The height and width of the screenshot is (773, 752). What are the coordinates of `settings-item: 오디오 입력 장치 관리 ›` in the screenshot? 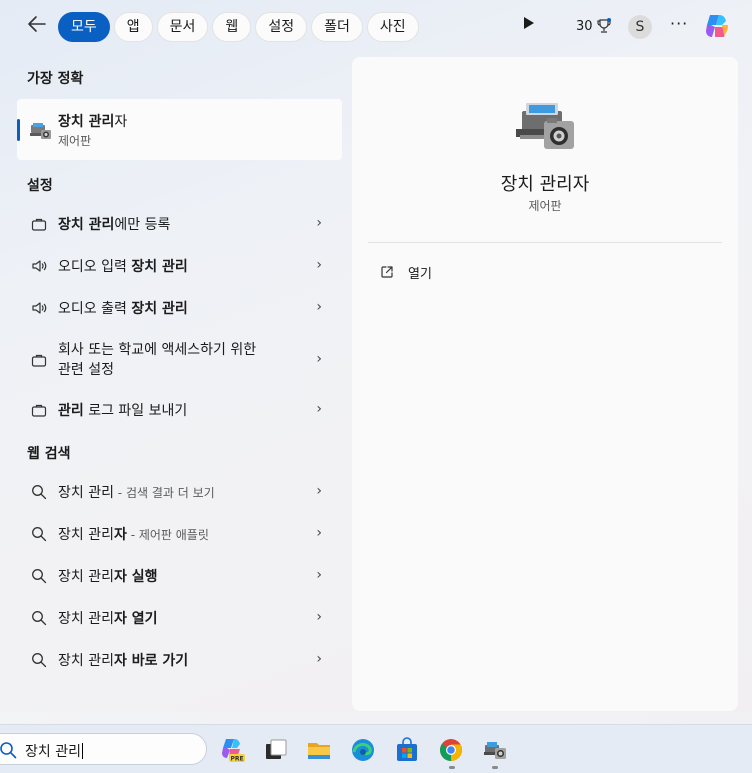 It's located at (179, 266).